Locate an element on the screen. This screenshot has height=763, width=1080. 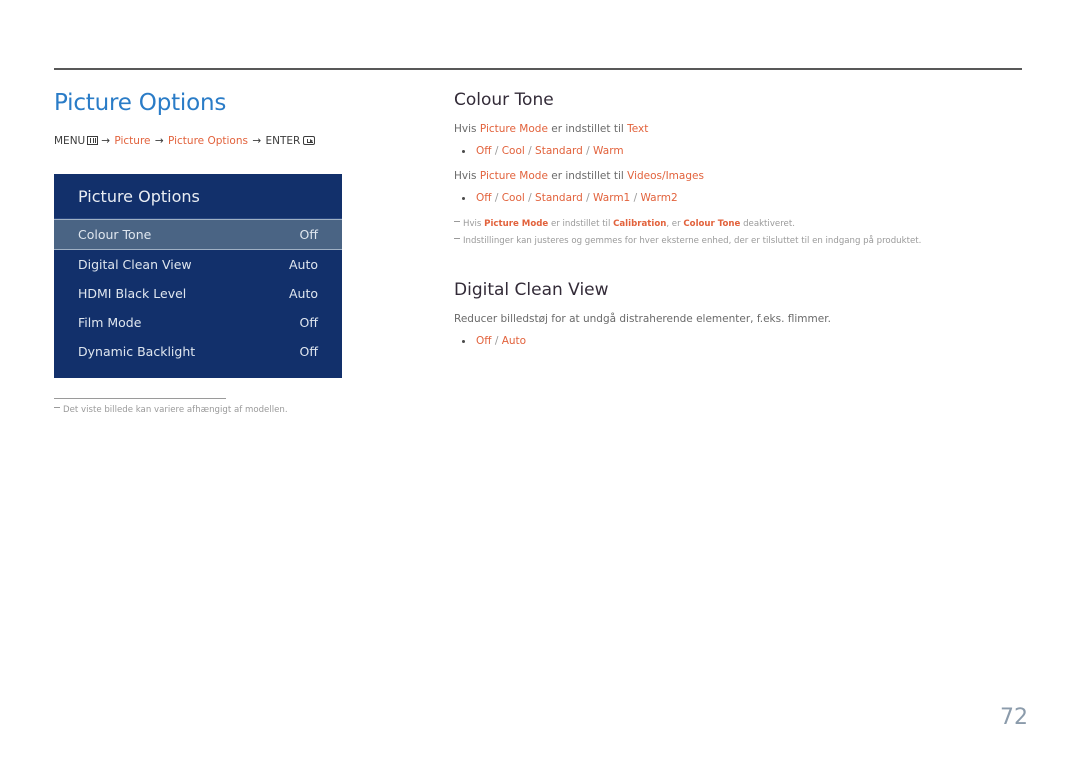
section-title-digital-clean-view: Digital Clean View is located at coordinates (531, 290).